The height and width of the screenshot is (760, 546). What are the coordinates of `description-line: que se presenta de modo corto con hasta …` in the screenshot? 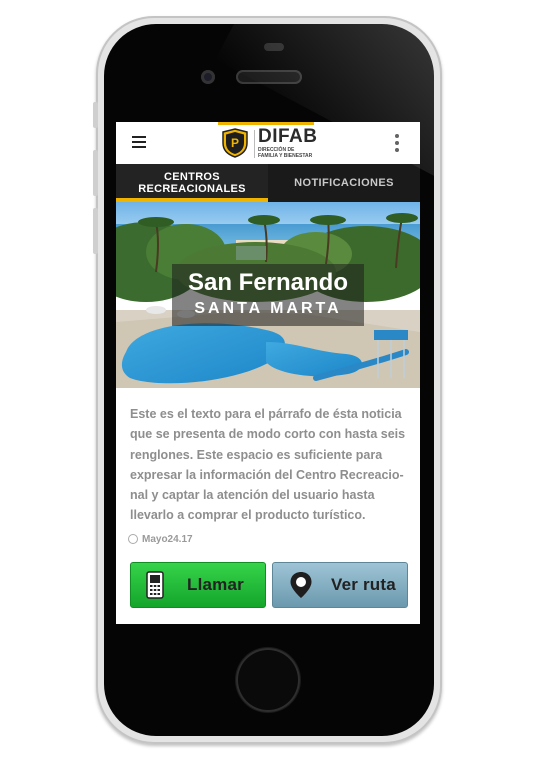 It's located at (268, 434).